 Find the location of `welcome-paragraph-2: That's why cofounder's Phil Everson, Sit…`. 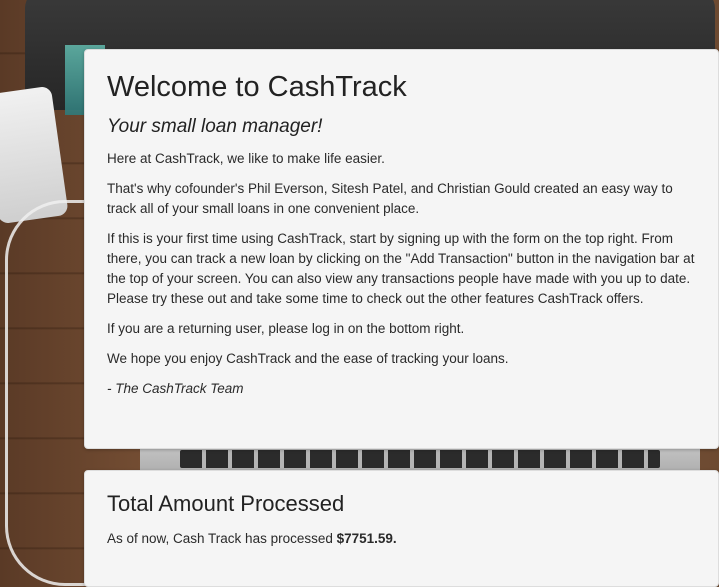

welcome-paragraph-2: That's why cofounder's Phil Everson, Sit… is located at coordinates (390, 199).